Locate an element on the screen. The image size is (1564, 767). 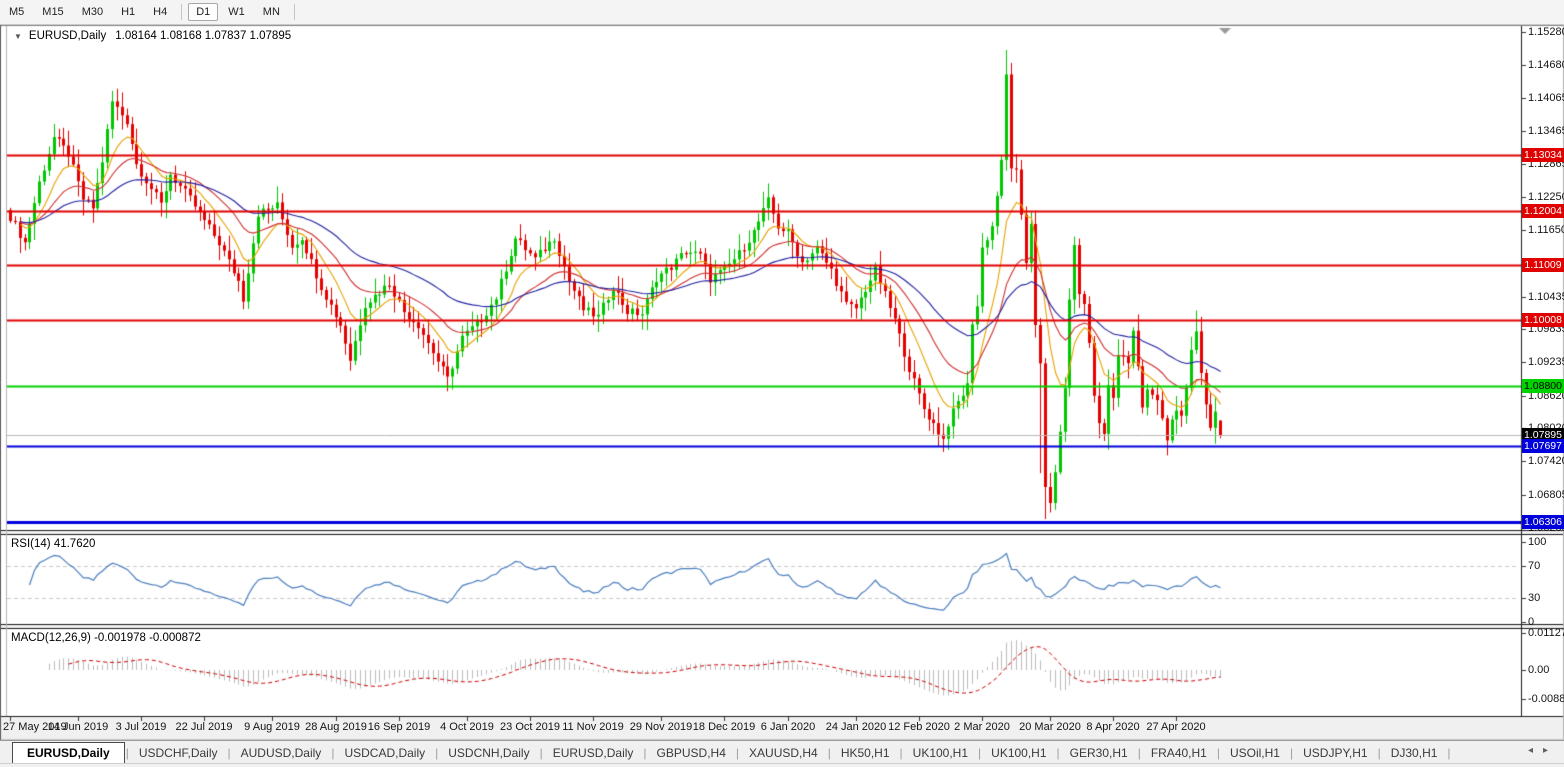
symbol-tab-usoil-h1: USOil,H1 is located at coordinates (1255, 753).